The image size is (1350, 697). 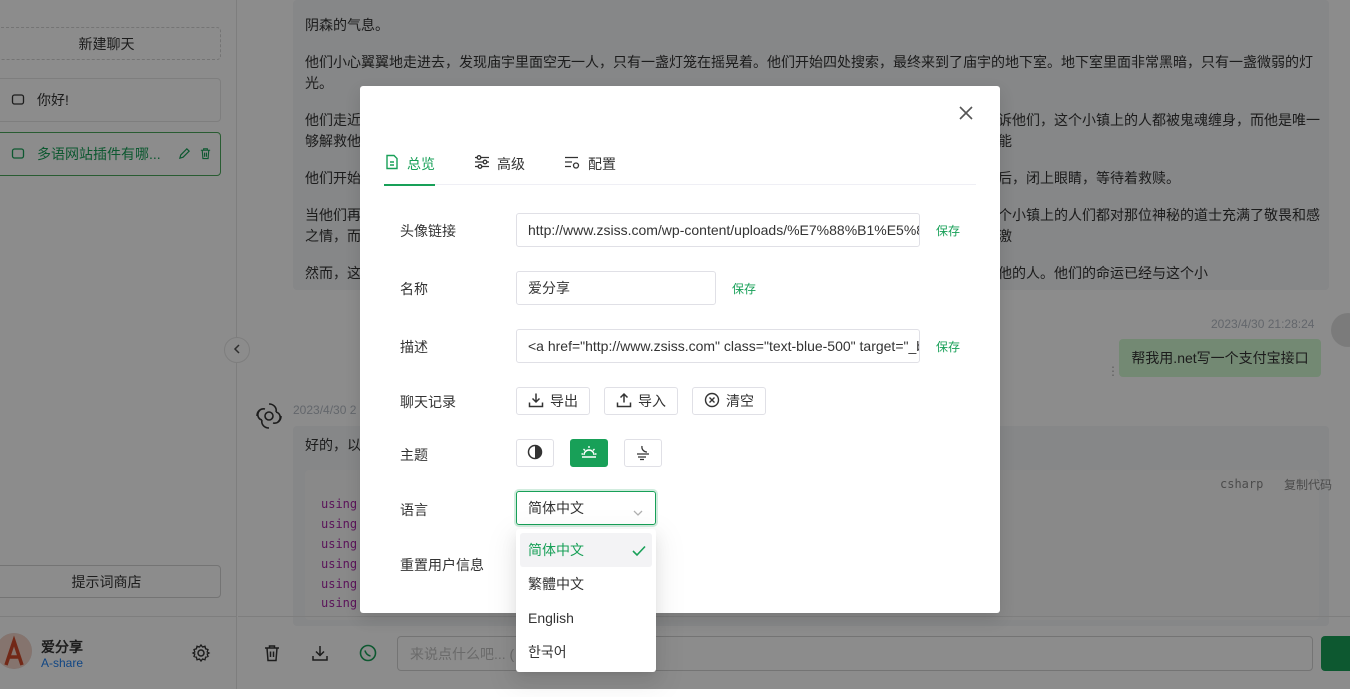 What do you see at coordinates (602, 163) in the screenshot?
I see `tab-label: 配置` at bounding box center [602, 163].